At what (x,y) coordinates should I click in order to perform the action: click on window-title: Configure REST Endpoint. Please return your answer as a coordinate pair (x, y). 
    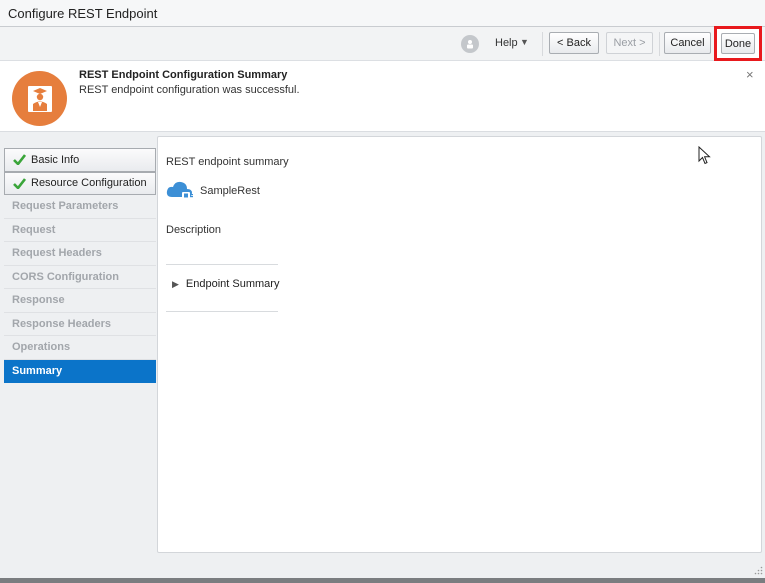
    Looking at the image, I should click on (83, 13).